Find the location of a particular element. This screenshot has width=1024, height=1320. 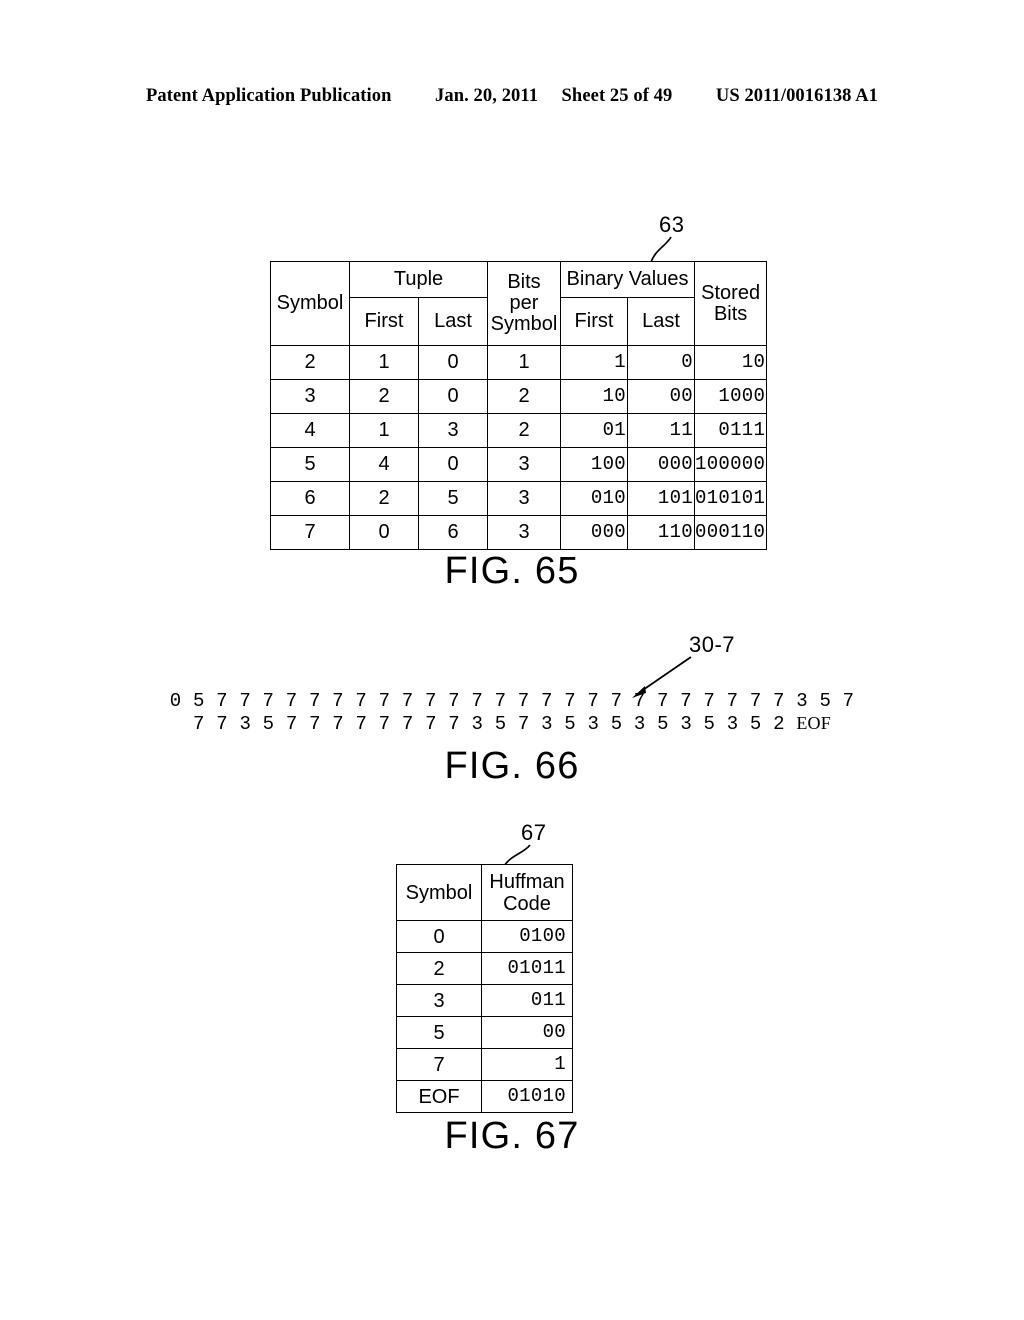

table-row: 3 2 0 2 10 00 1000 is located at coordinates (519, 396).